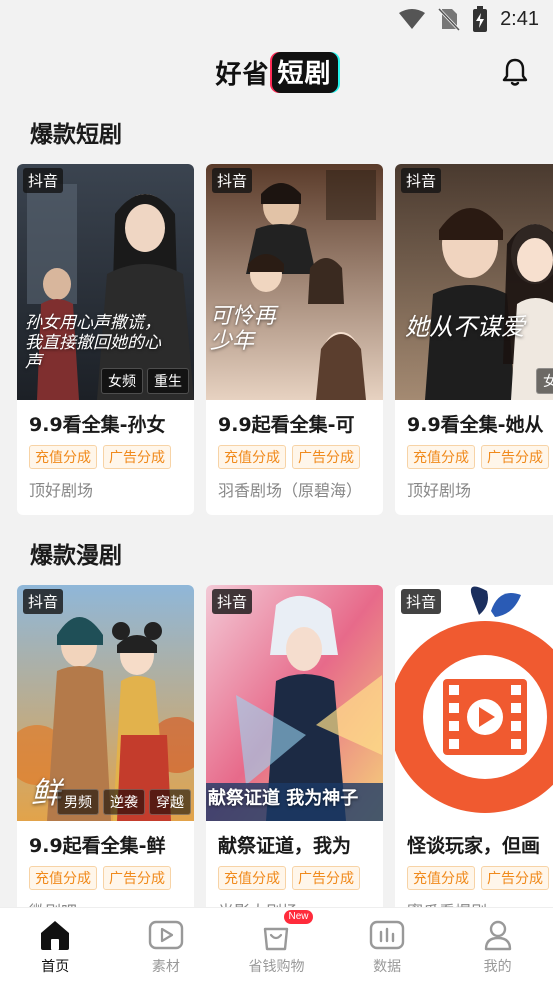 The image size is (553, 983). I want to click on genre-tag: 男频, so click(78, 802).